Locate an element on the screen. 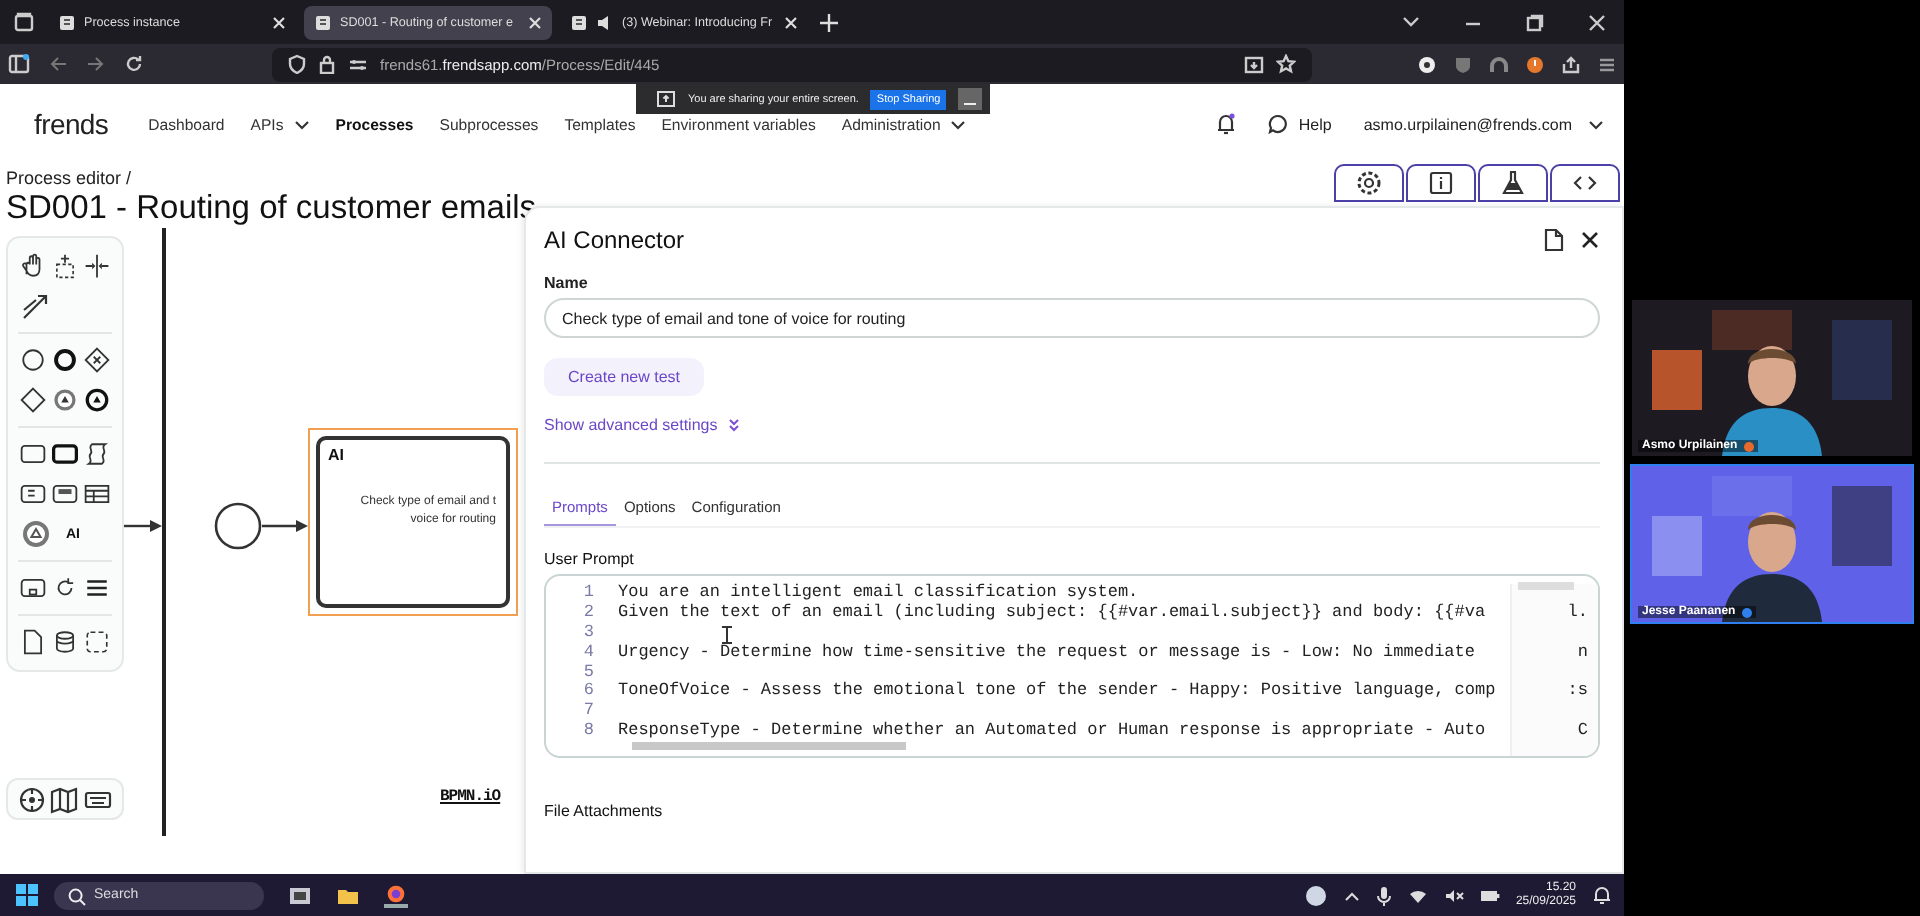  new-tab-icon is located at coordinates (829, 22).